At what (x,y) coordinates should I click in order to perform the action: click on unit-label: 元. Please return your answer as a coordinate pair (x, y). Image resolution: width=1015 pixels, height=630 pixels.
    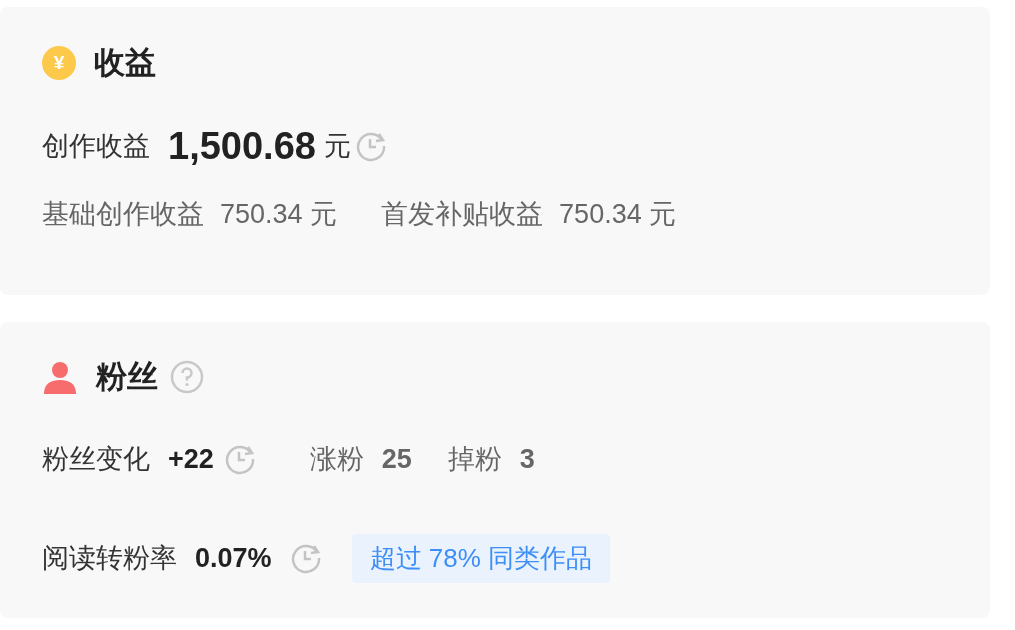
    Looking at the image, I should click on (337, 146).